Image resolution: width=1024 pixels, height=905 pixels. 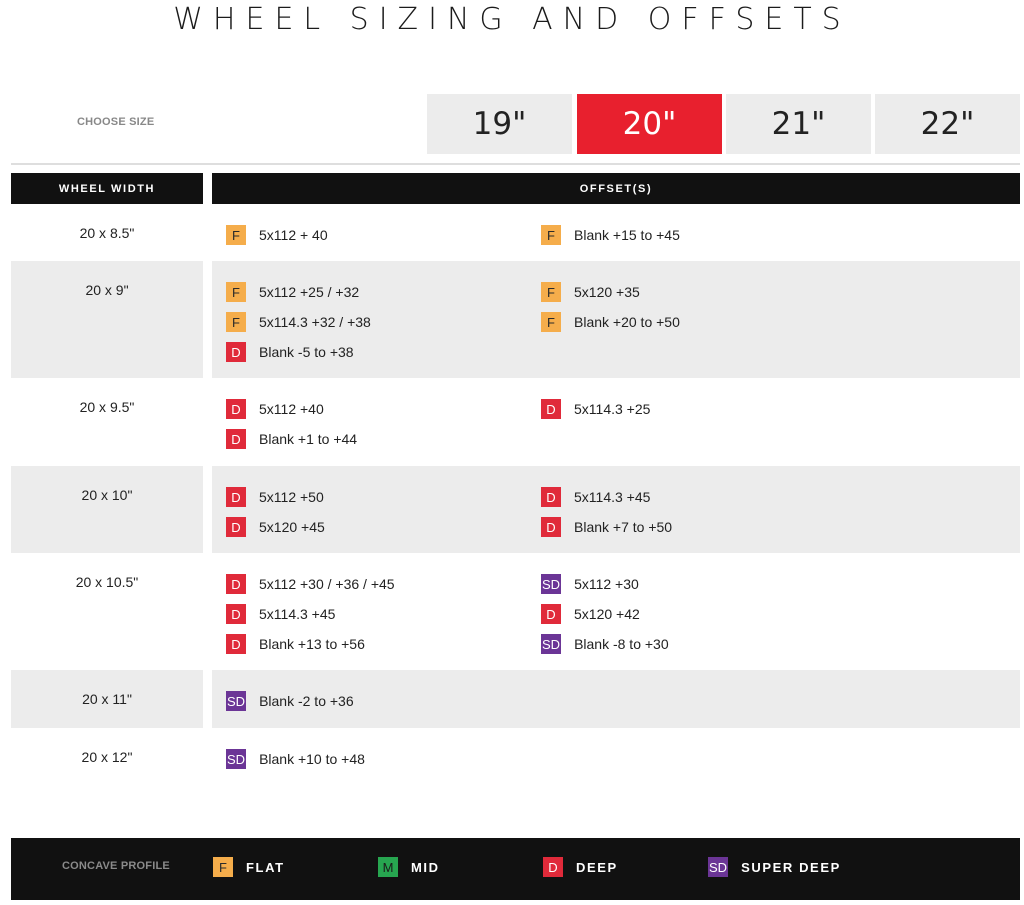 I want to click on wheel-width-cell: 20 x 8.5", so click(x=107, y=232).